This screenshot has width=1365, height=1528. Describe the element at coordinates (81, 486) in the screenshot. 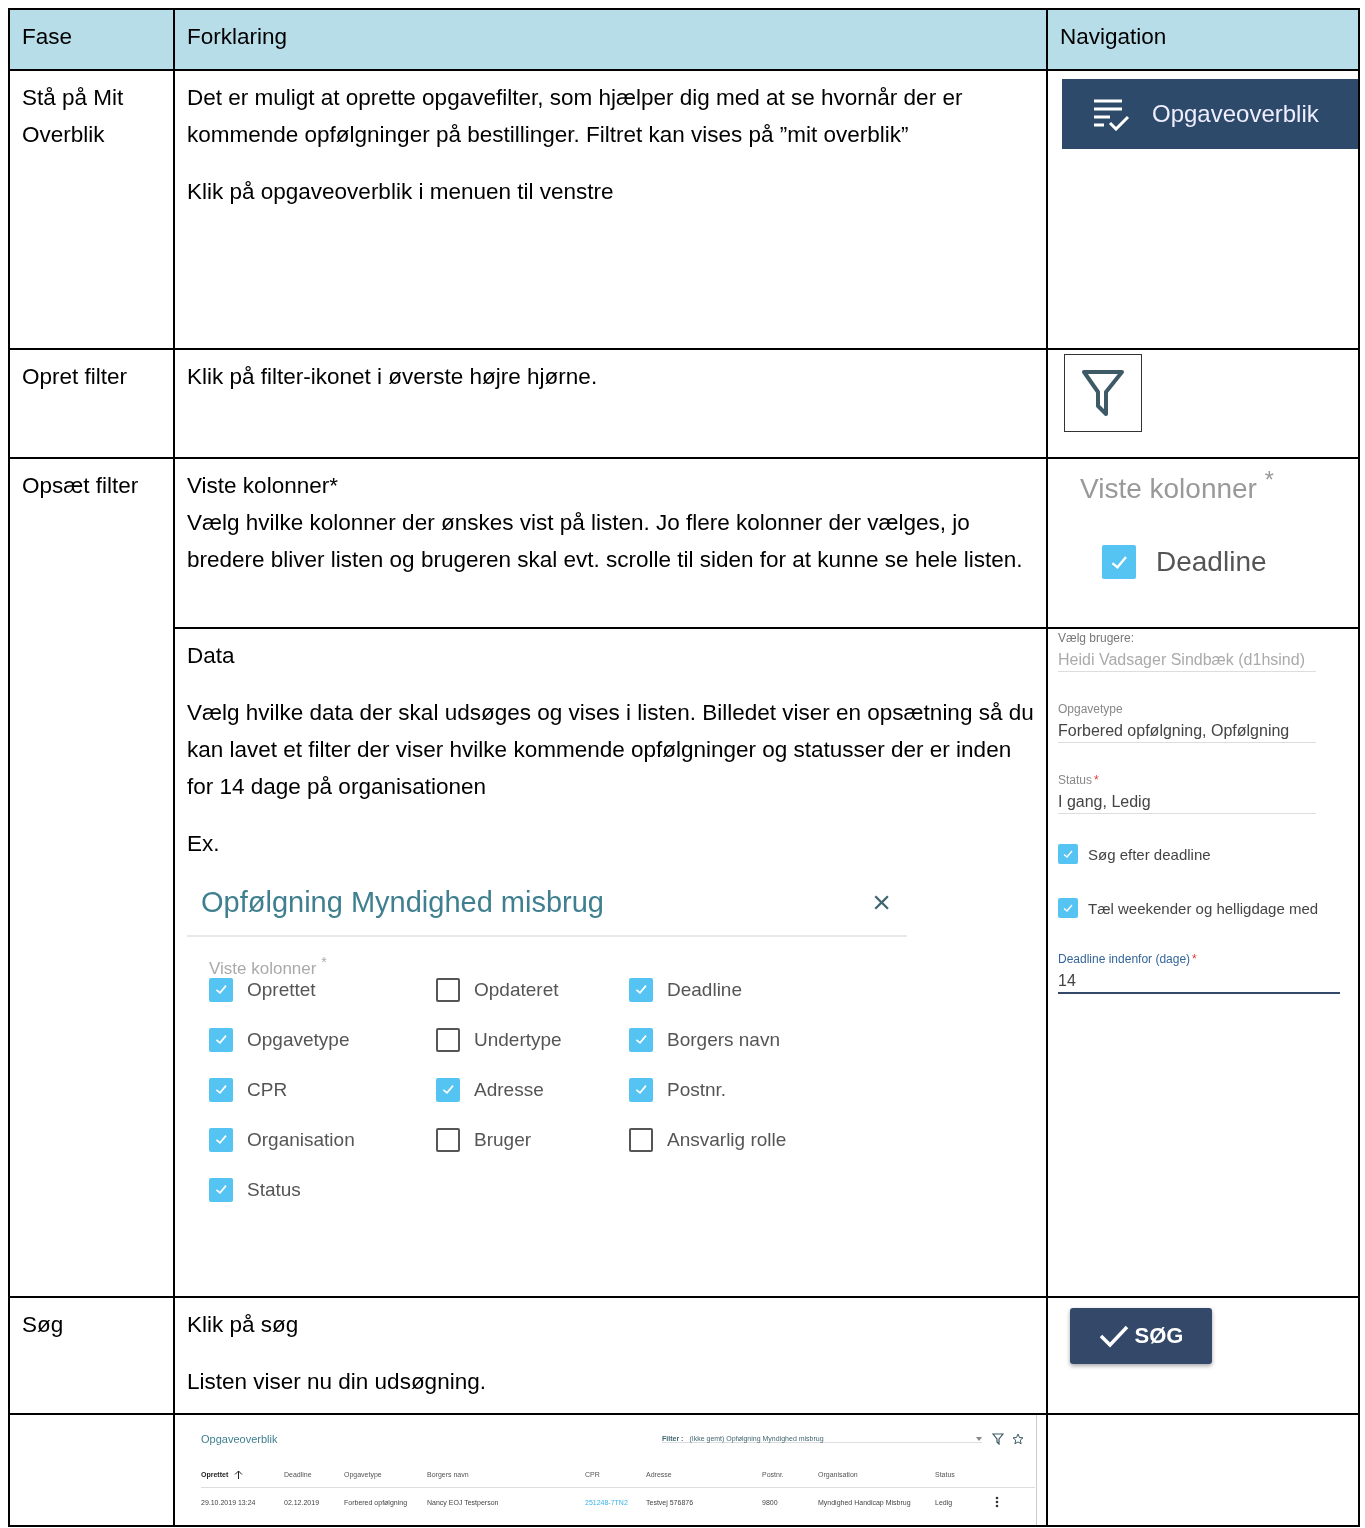

I see `phase-text: Opsæt filter` at that location.